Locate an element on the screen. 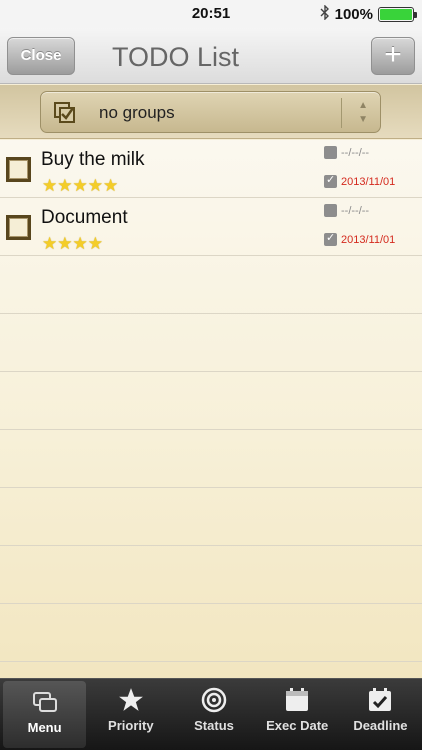 The height and width of the screenshot is (750, 422). target-icon is located at coordinates (213, 700).